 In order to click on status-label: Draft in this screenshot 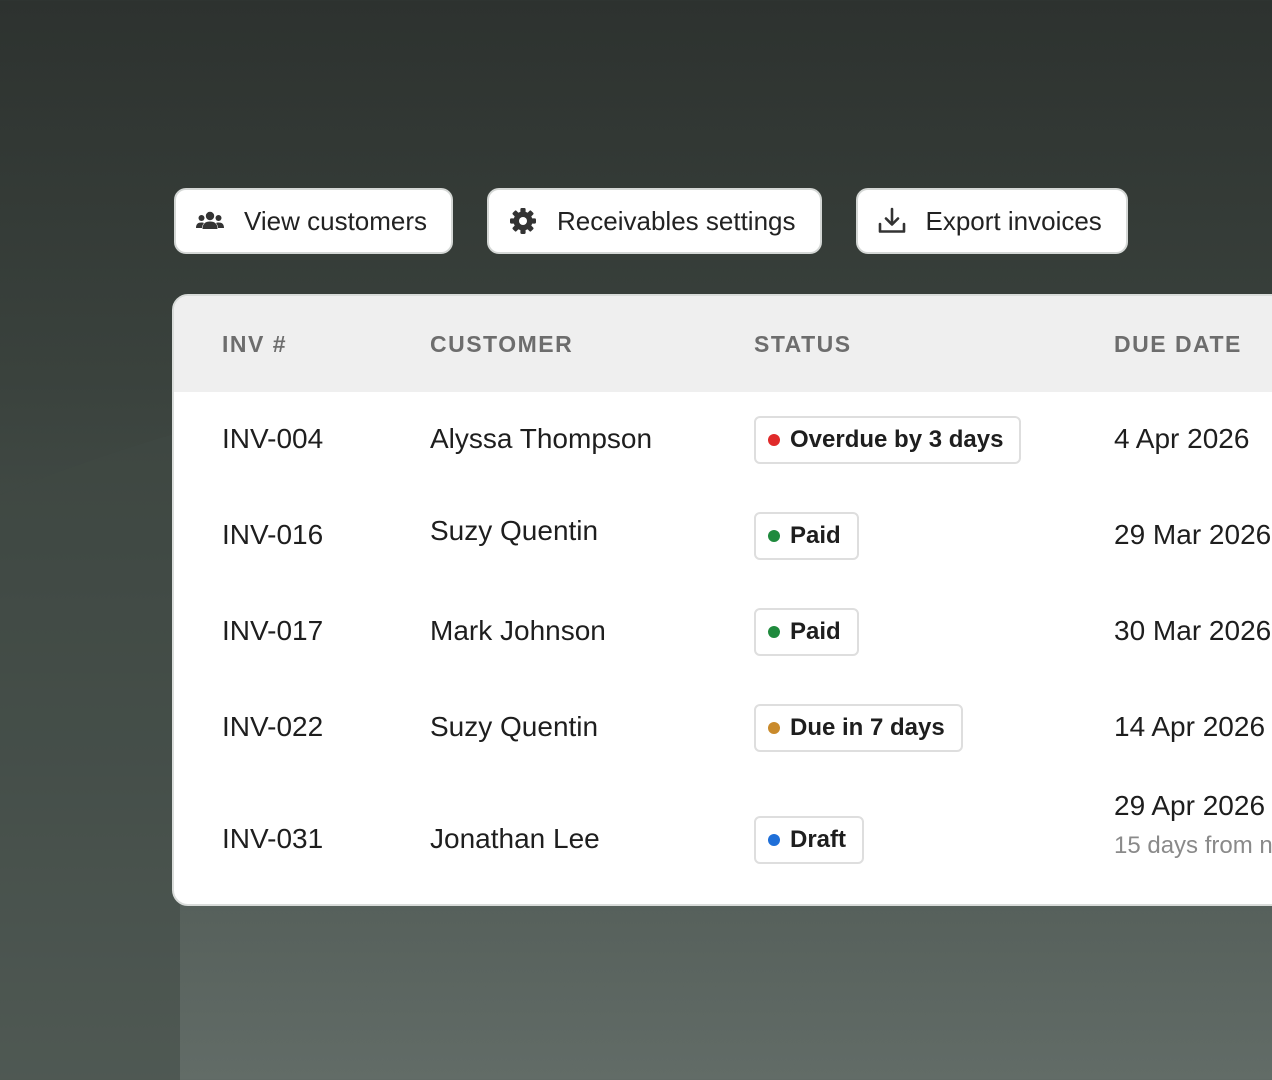, I will do `click(818, 839)`.